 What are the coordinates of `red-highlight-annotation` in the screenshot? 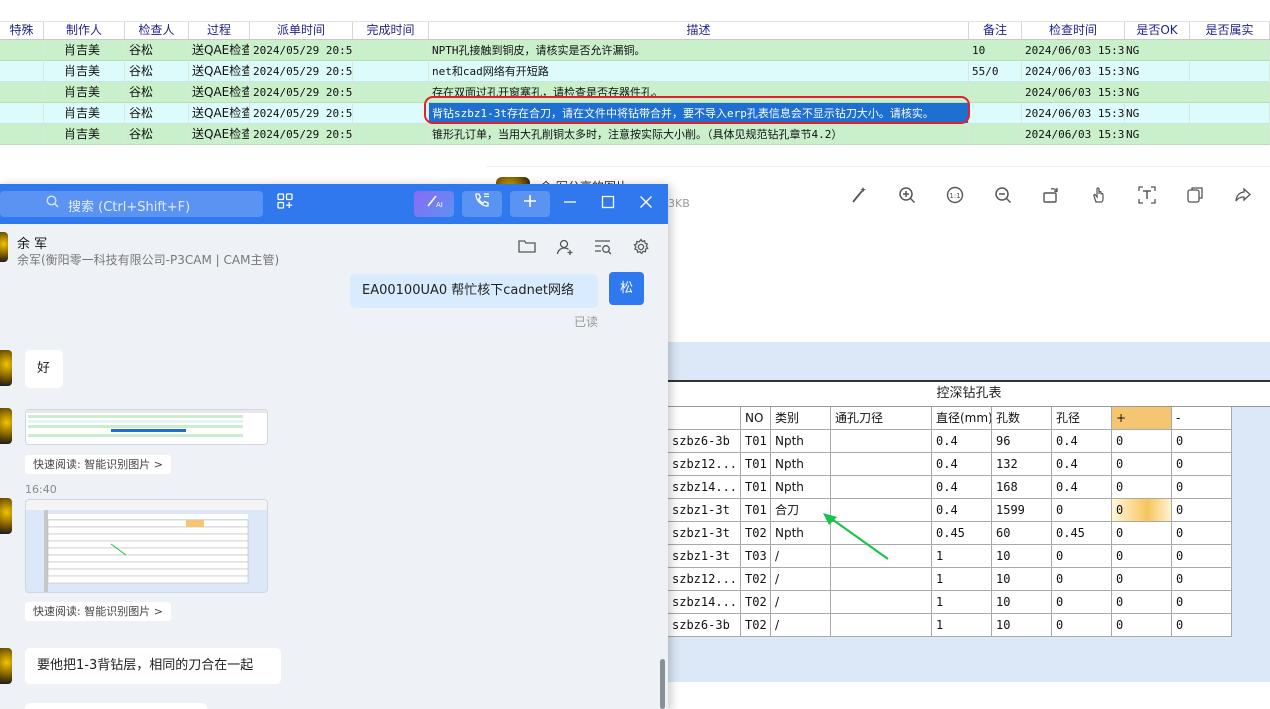 It's located at (697, 110).